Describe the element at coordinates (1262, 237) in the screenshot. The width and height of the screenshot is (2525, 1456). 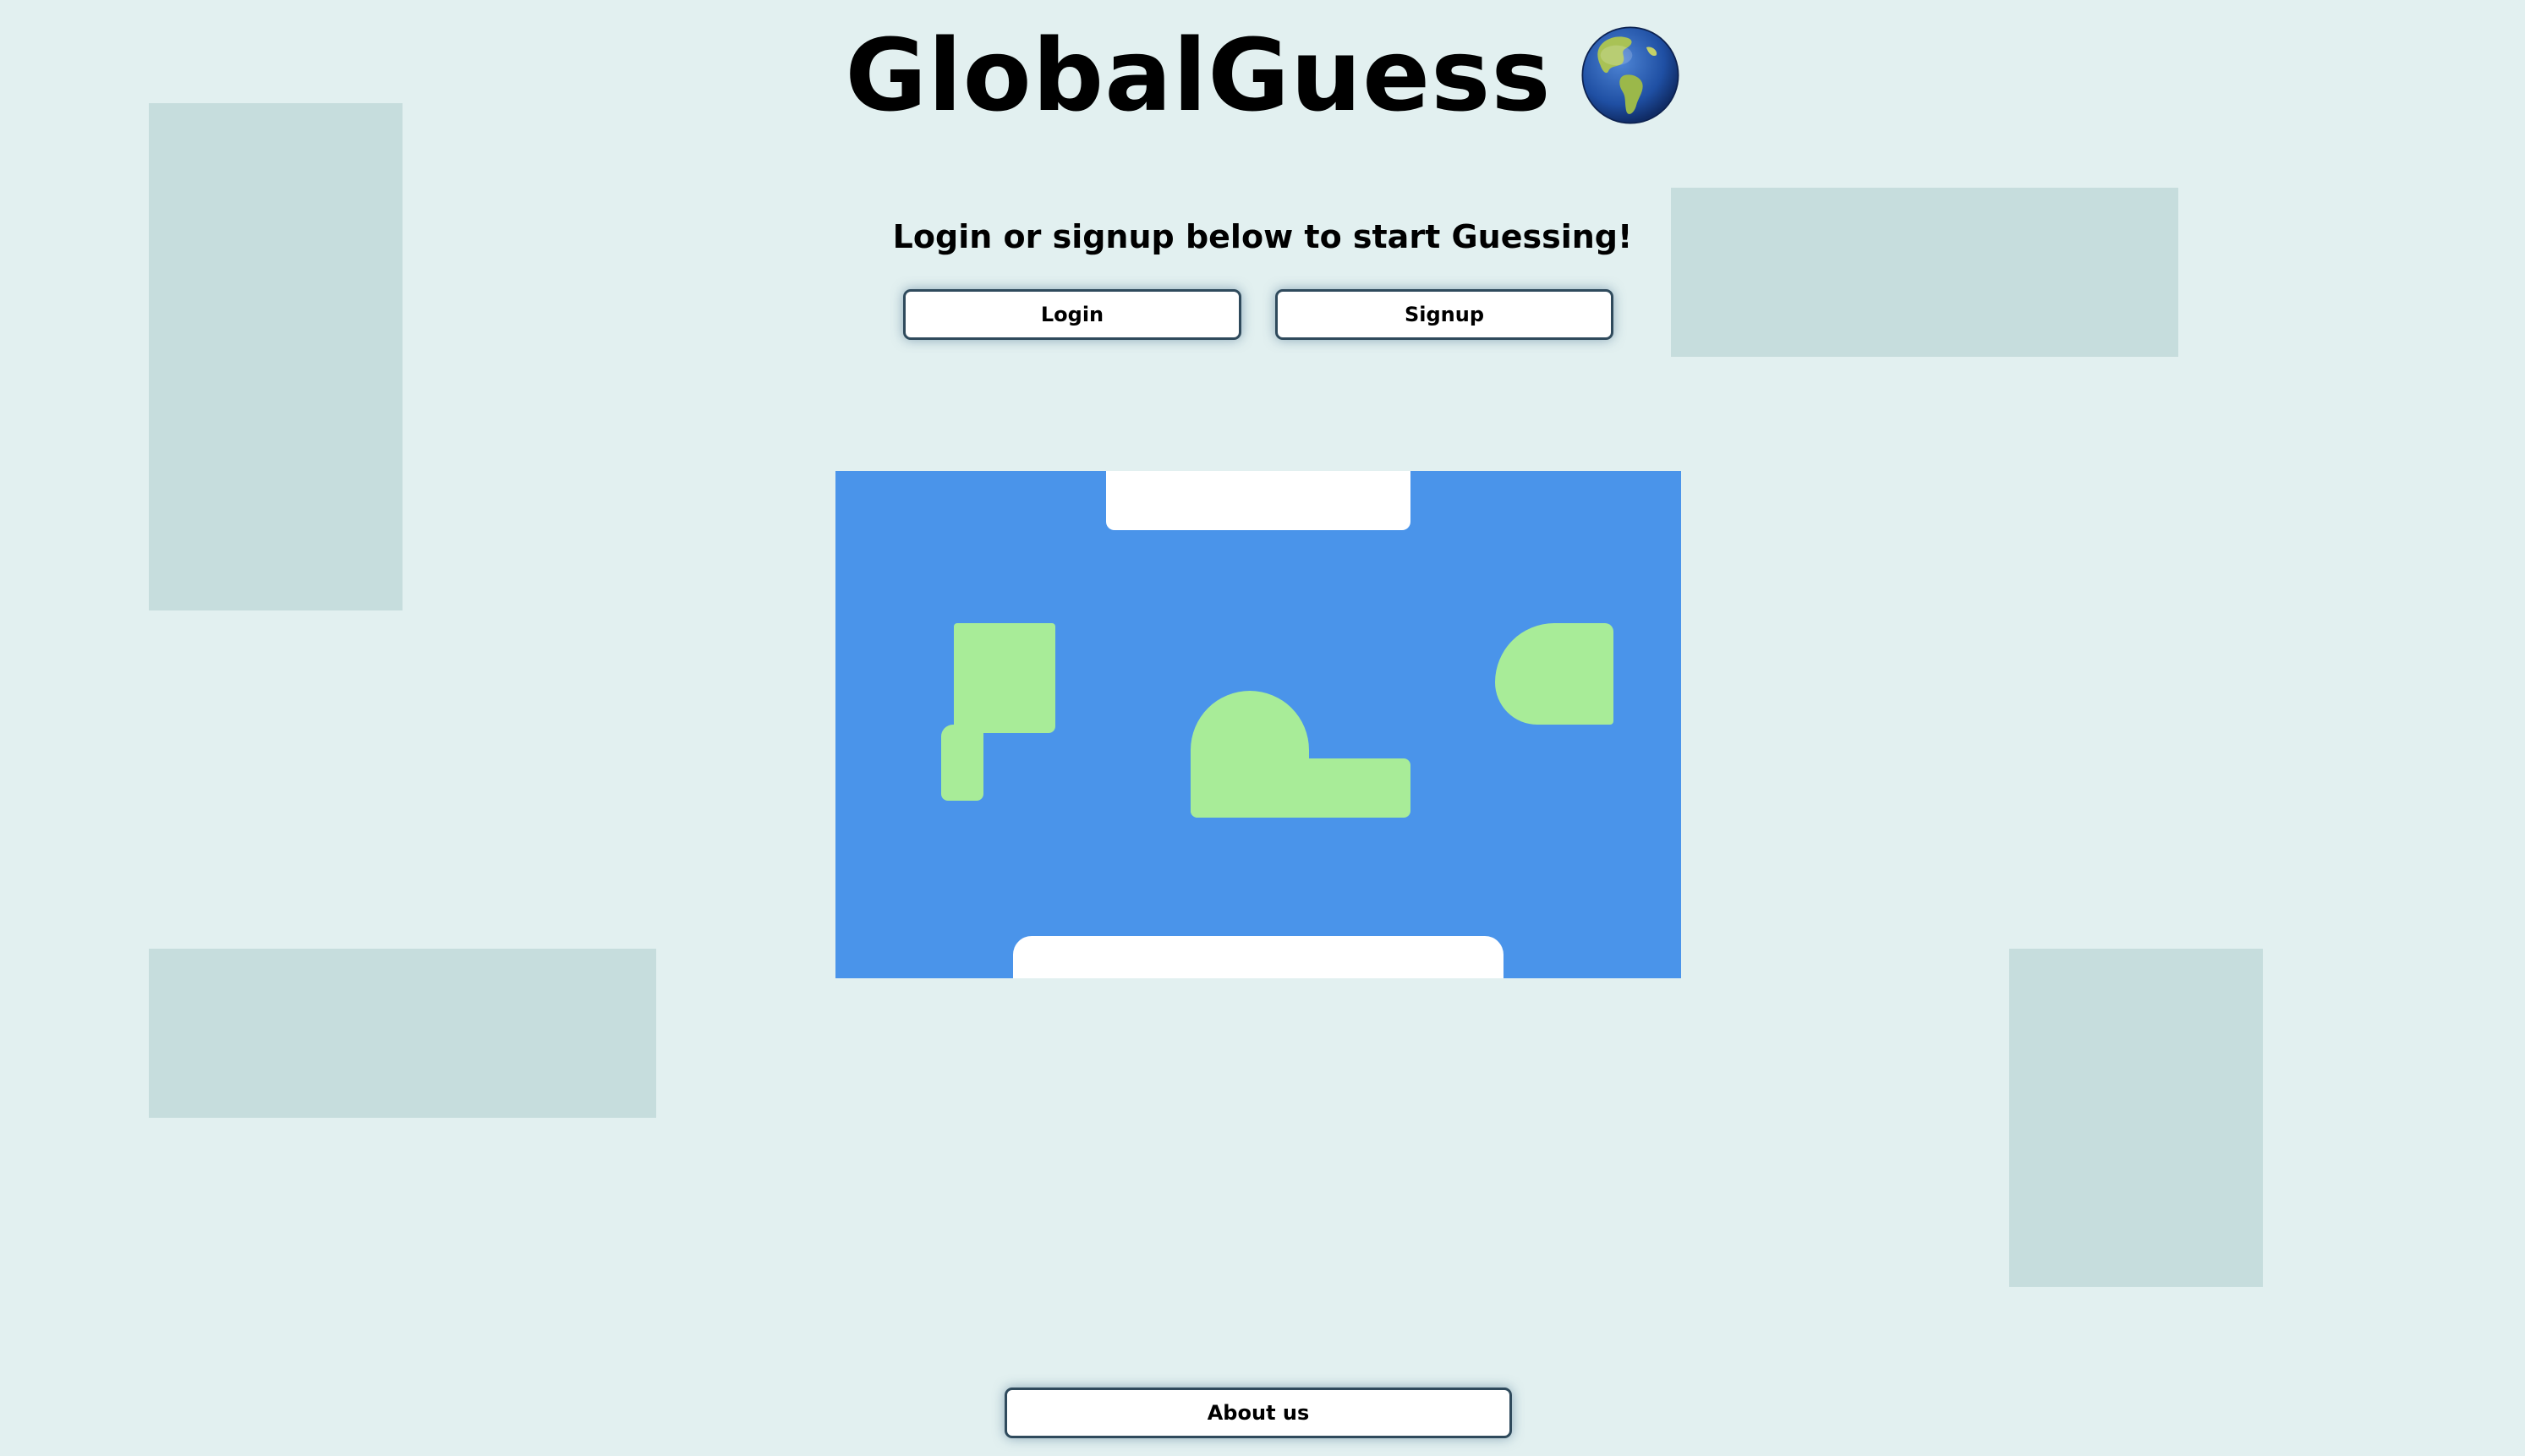
I see `login-prompt: Login or signup below to start Guessing!` at that location.